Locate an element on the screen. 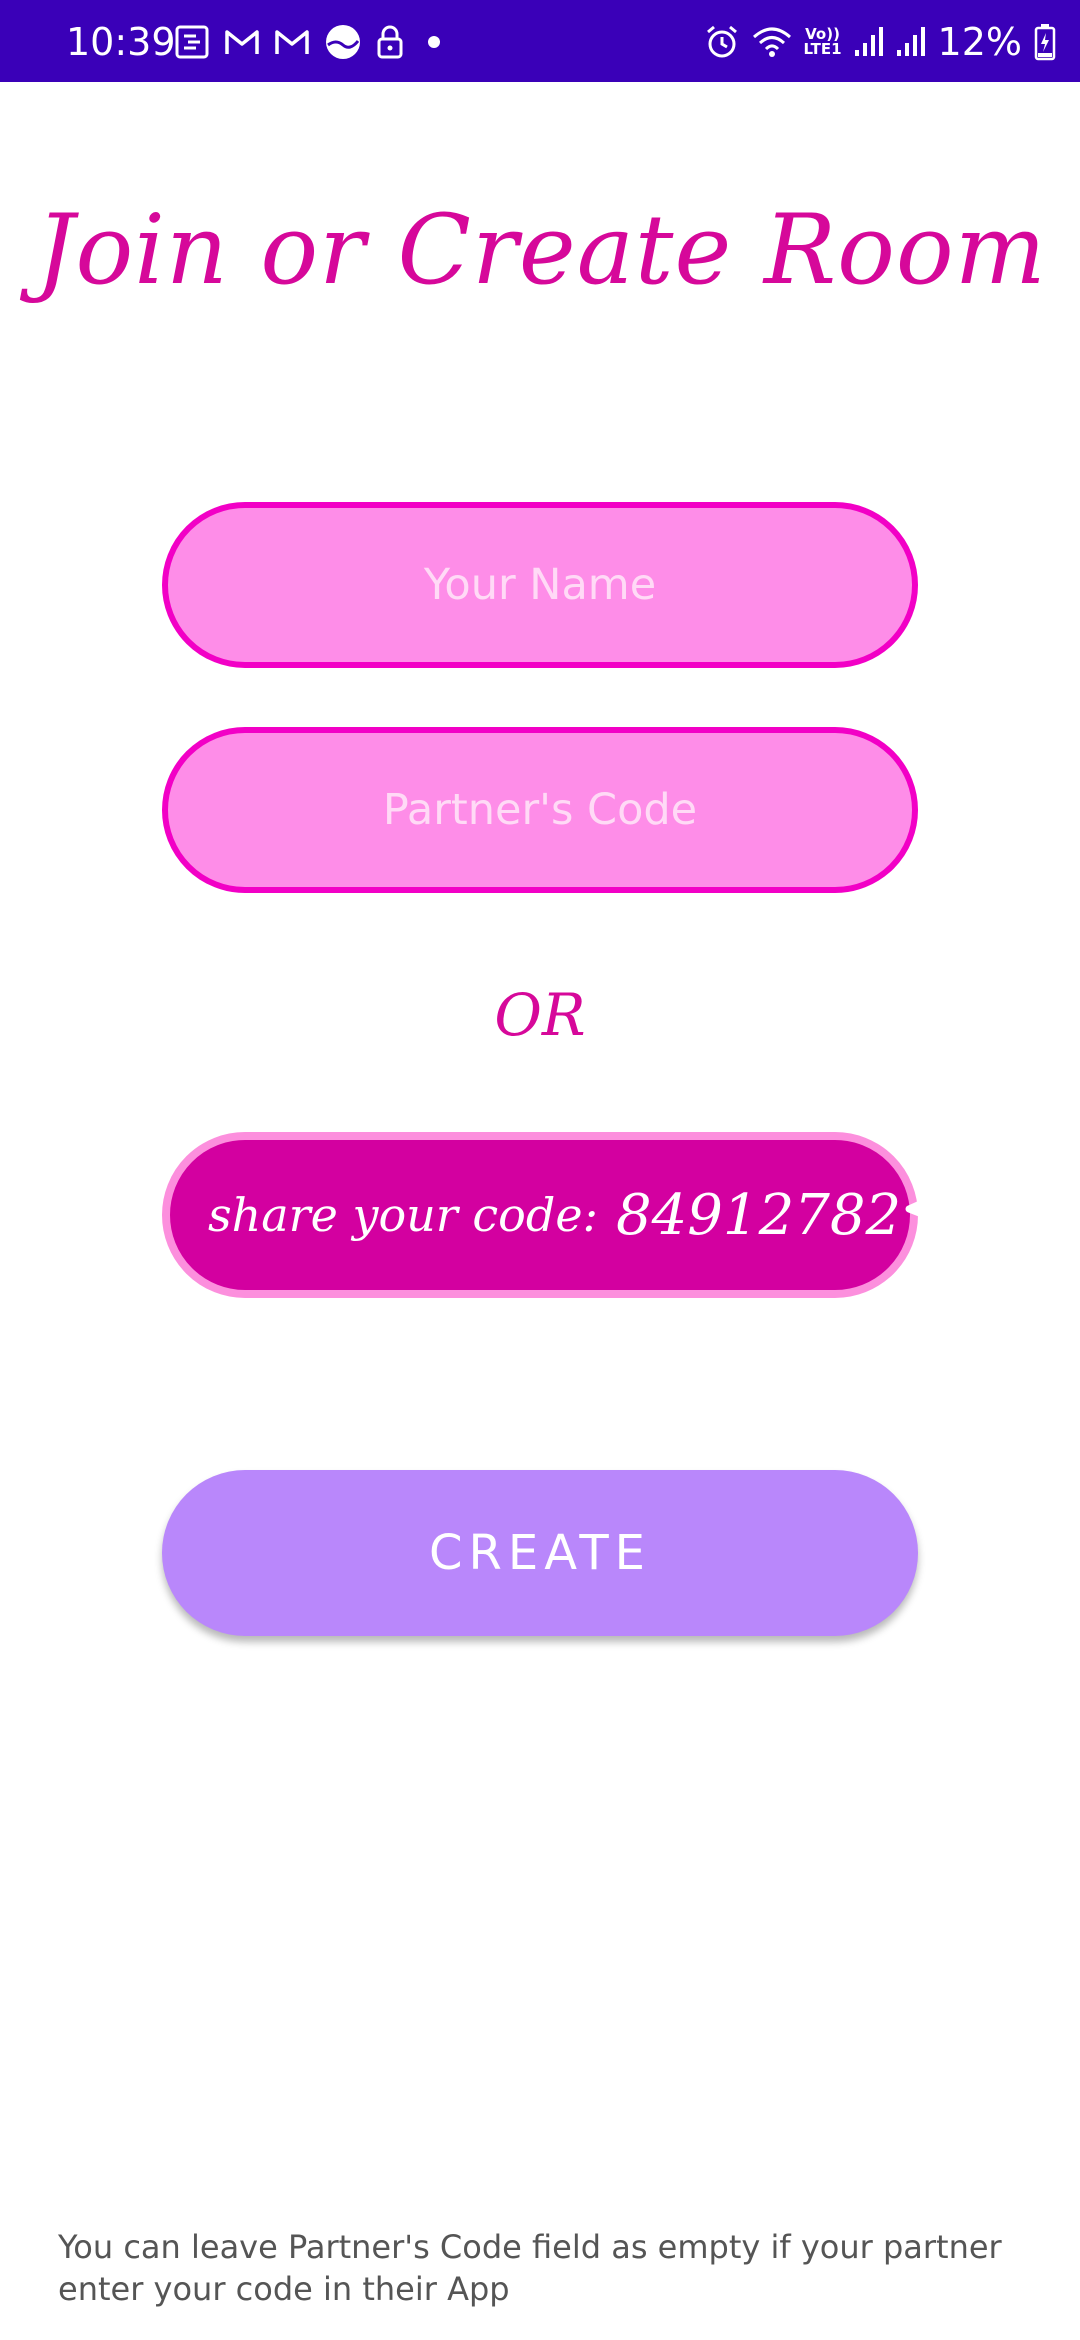  partner-code-input is located at coordinates (540, 810).